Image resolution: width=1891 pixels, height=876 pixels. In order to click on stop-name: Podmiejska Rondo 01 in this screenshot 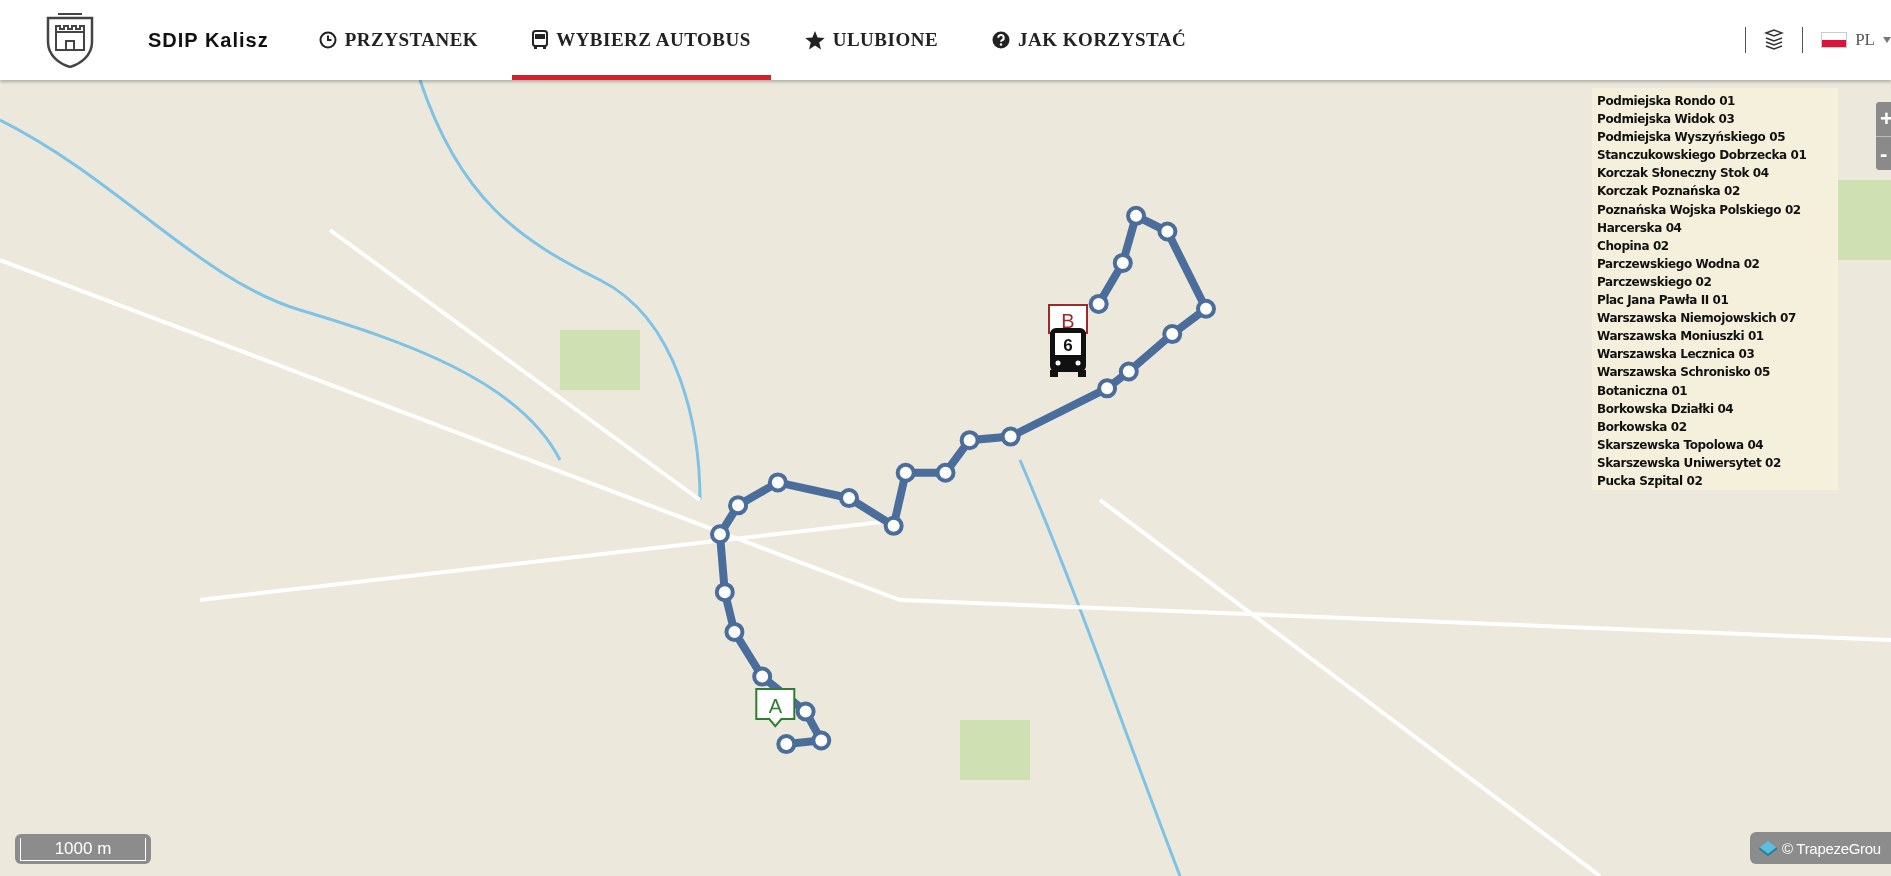, I will do `click(1717, 101)`.